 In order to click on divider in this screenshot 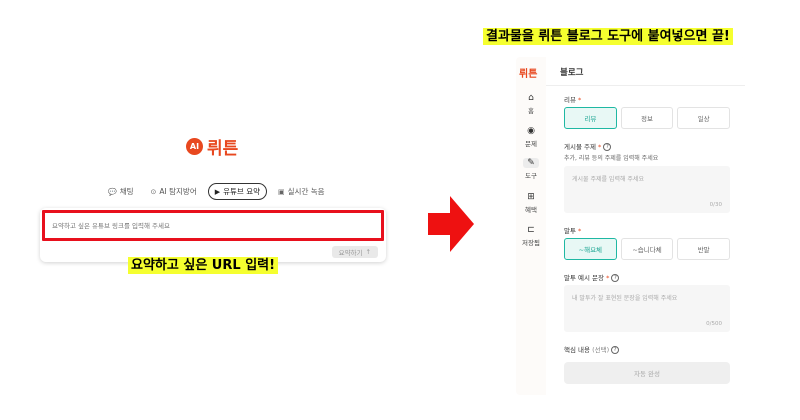, I will do `click(645, 85)`.